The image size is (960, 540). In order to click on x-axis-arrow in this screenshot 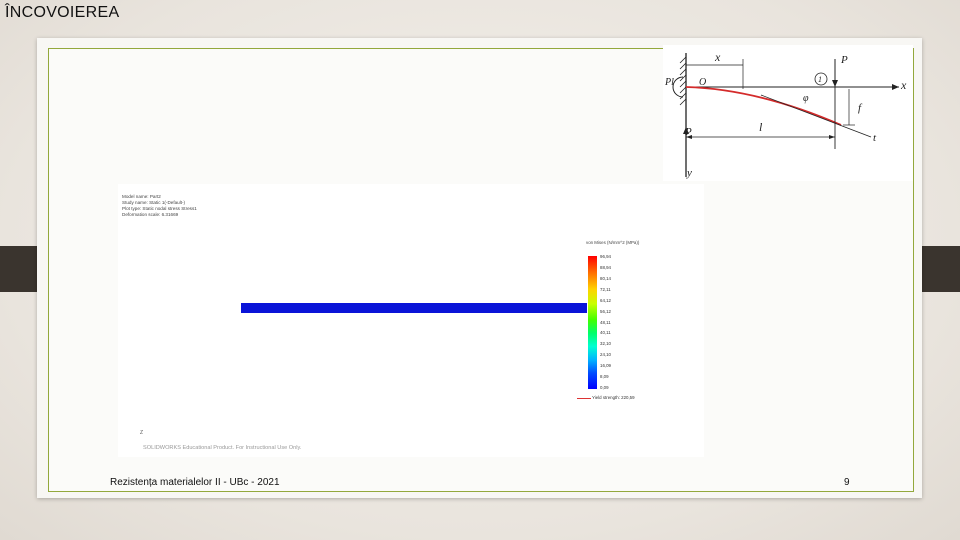, I will do `click(895, 87)`.